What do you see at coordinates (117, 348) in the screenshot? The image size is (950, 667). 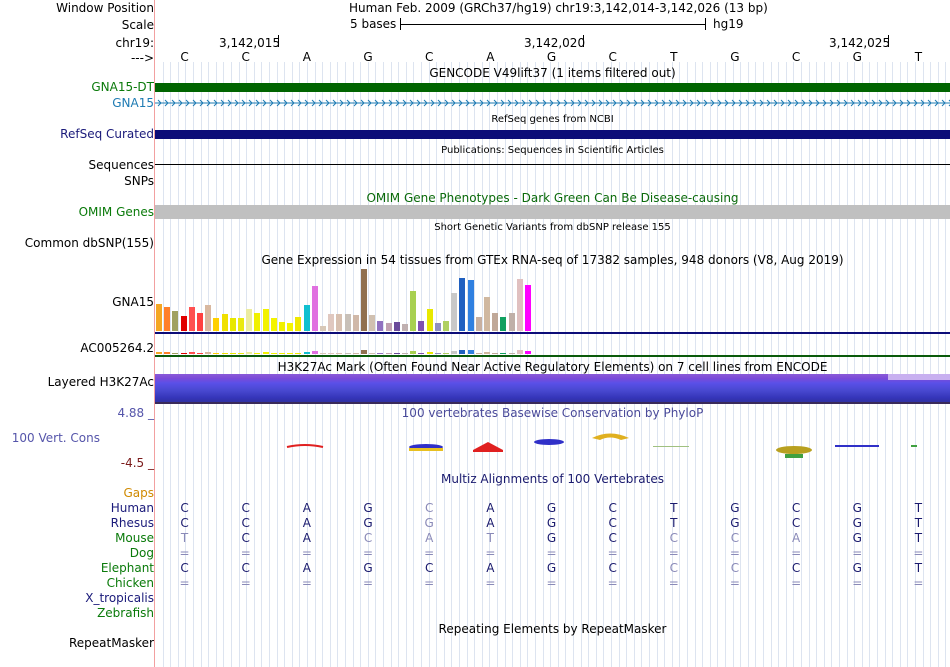 I see `gtex-gene-ac005264: AC005264.2` at bounding box center [117, 348].